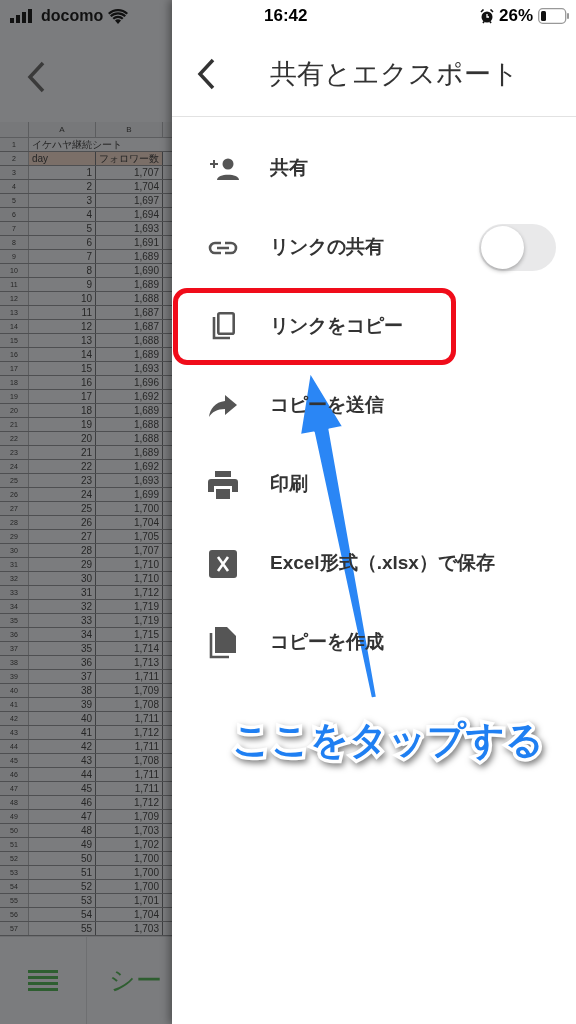  What do you see at coordinates (223, 247) in the screenshot?
I see `link-icon` at bounding box center [223, 247].